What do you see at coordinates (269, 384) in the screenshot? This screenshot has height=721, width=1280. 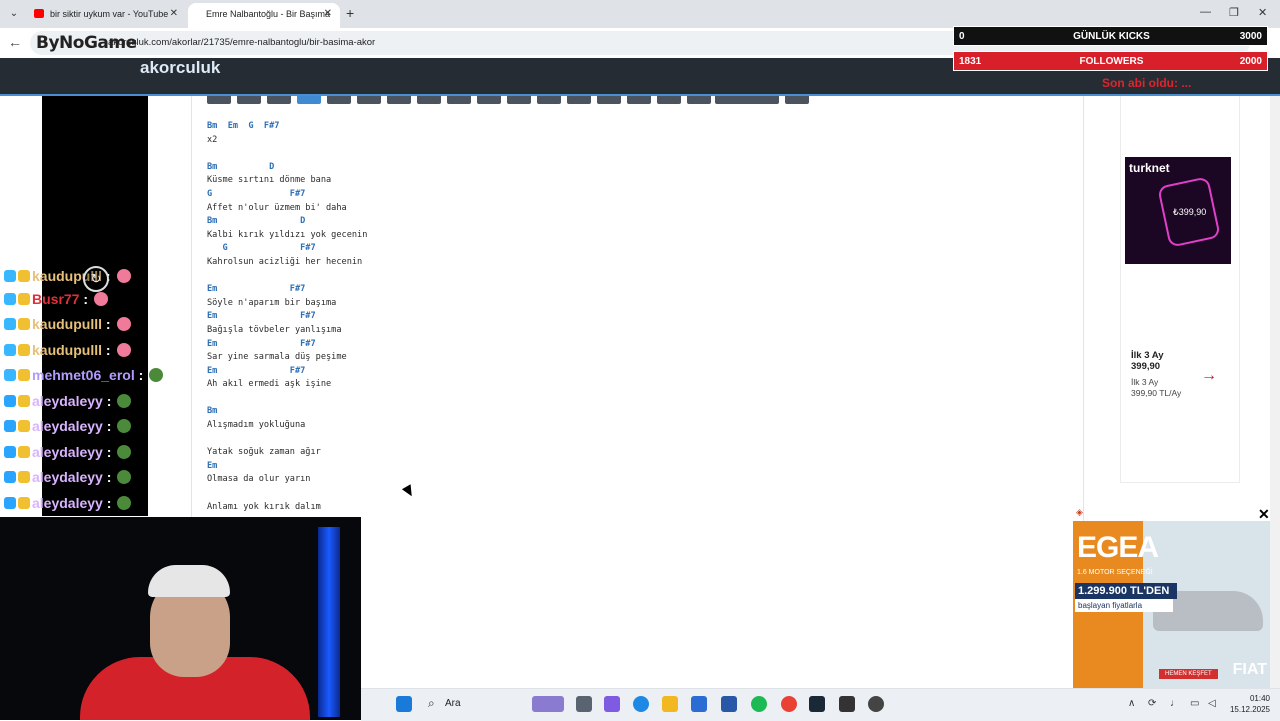 I see `lyric-line: Ah akıl ermedi aşk işine` at bounding box center [269, 384].